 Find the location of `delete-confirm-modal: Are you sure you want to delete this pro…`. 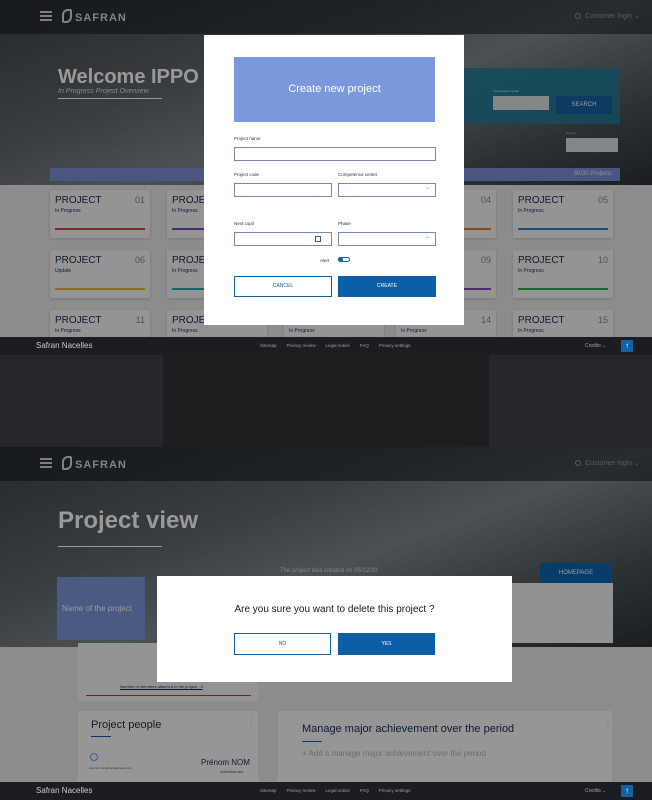

delete-confirm-modal: Are you sure you want to delete this pro… is located at coordinates (334, 629).